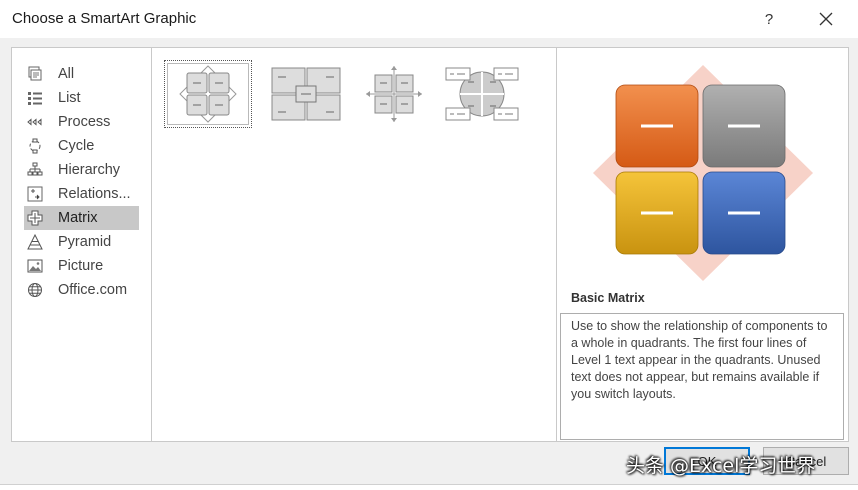 The image size is (858, 490). I want to click on category-label: List, so click(69, 98).